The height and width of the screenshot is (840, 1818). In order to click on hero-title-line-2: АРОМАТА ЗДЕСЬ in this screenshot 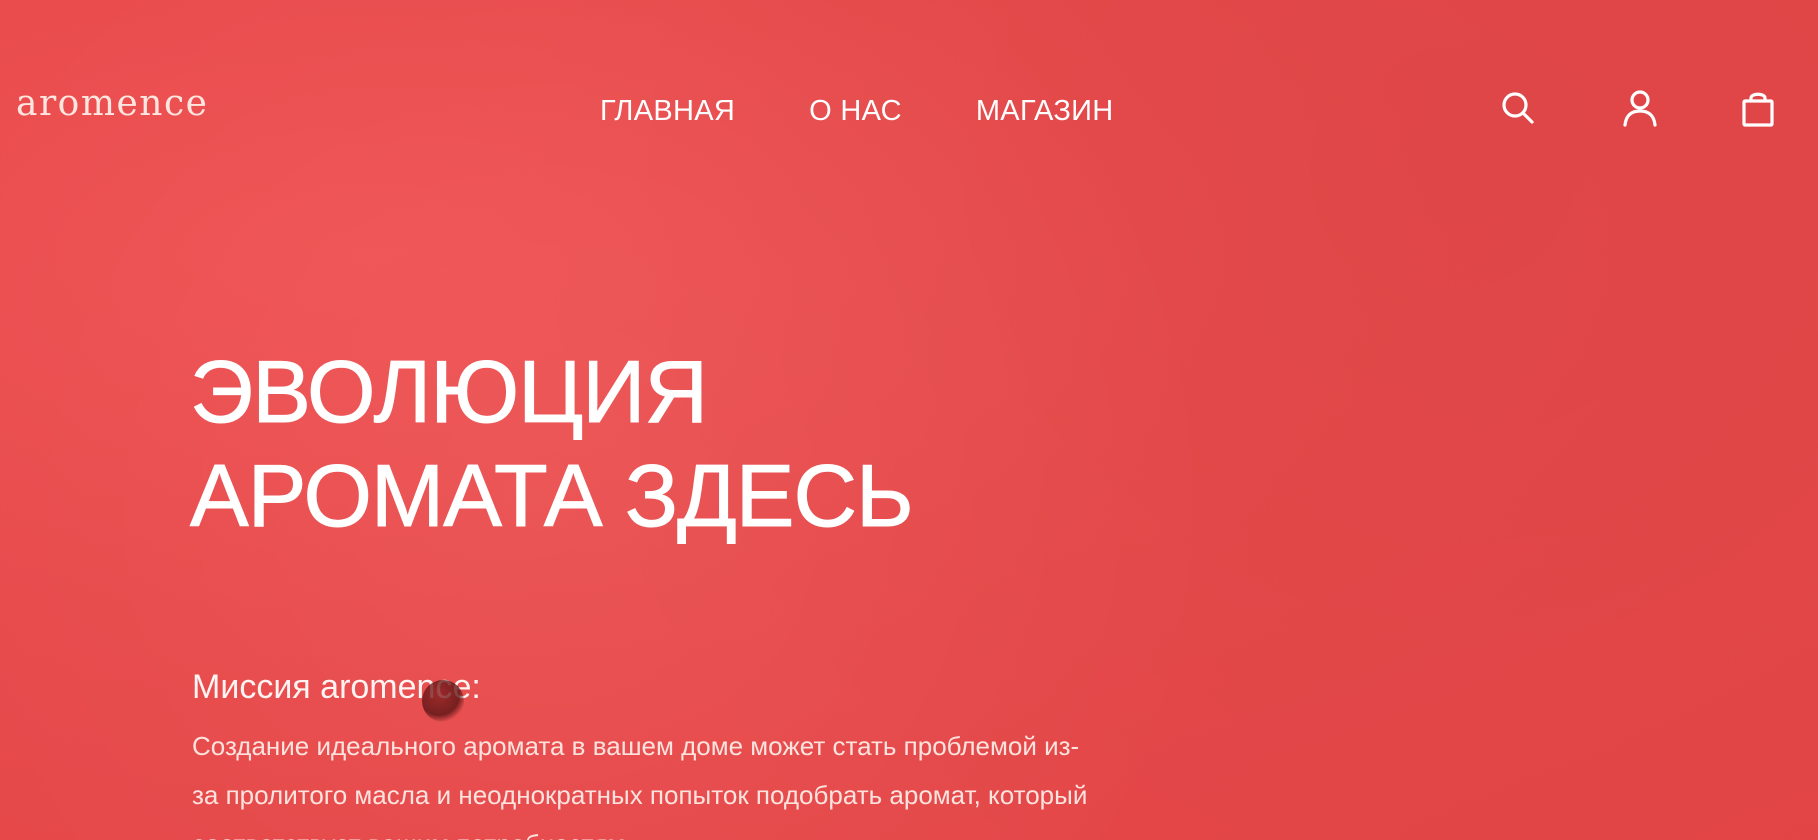, I will do `click(552, 496)`.